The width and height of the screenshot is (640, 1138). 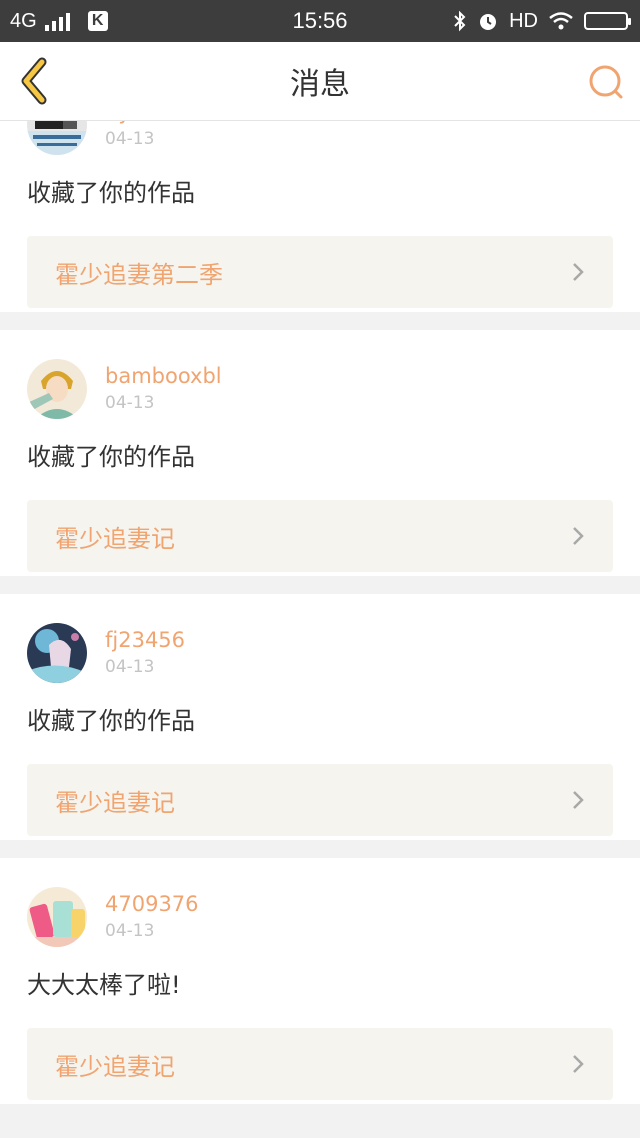 What do you see at coordinates (561, 21) in the screenshot?
I see `wifi-icon` at bounding box center [561, 21].